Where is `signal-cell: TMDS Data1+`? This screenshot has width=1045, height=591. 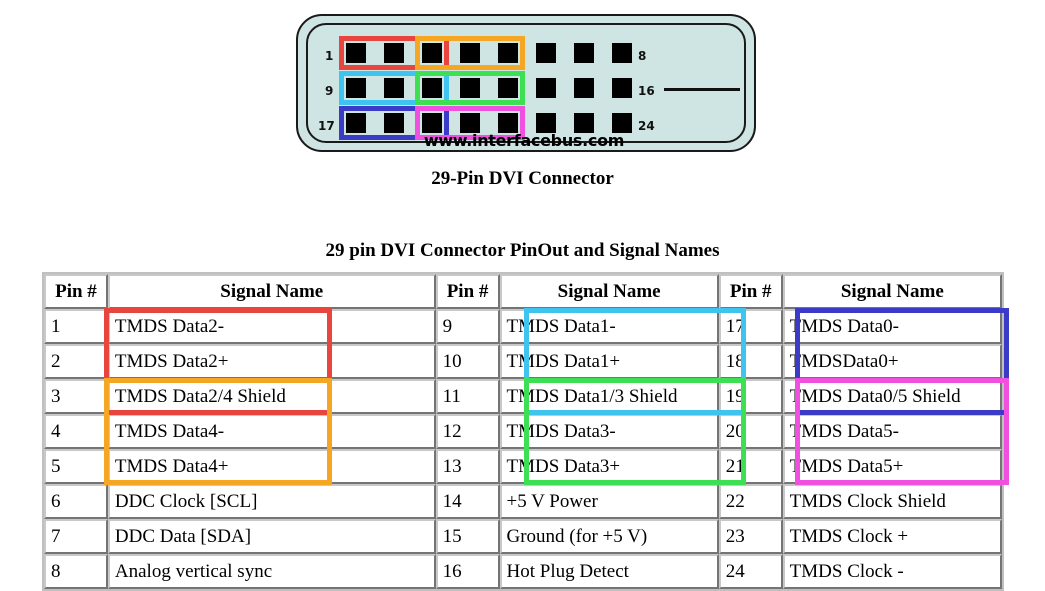
signal-cell: TMDS Data1+ is located at coordinates (609, 361).